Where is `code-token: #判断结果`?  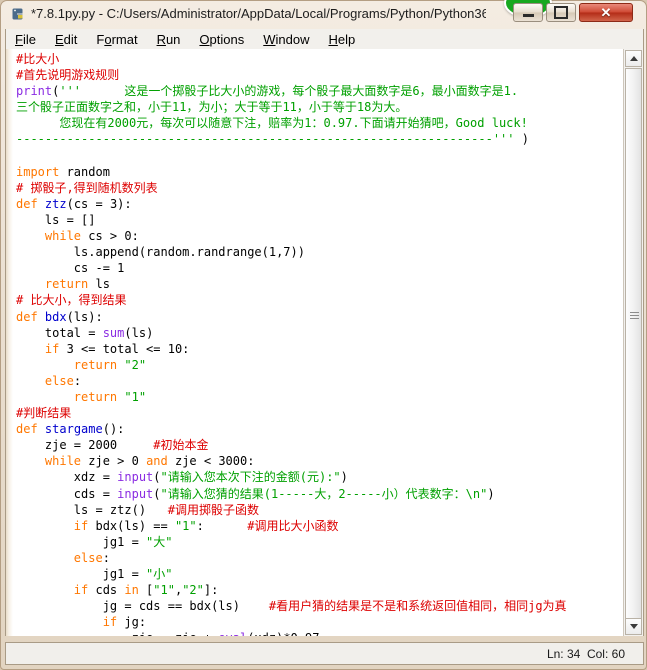
code-token: #判断结果 is located at coordinates (44, 413).